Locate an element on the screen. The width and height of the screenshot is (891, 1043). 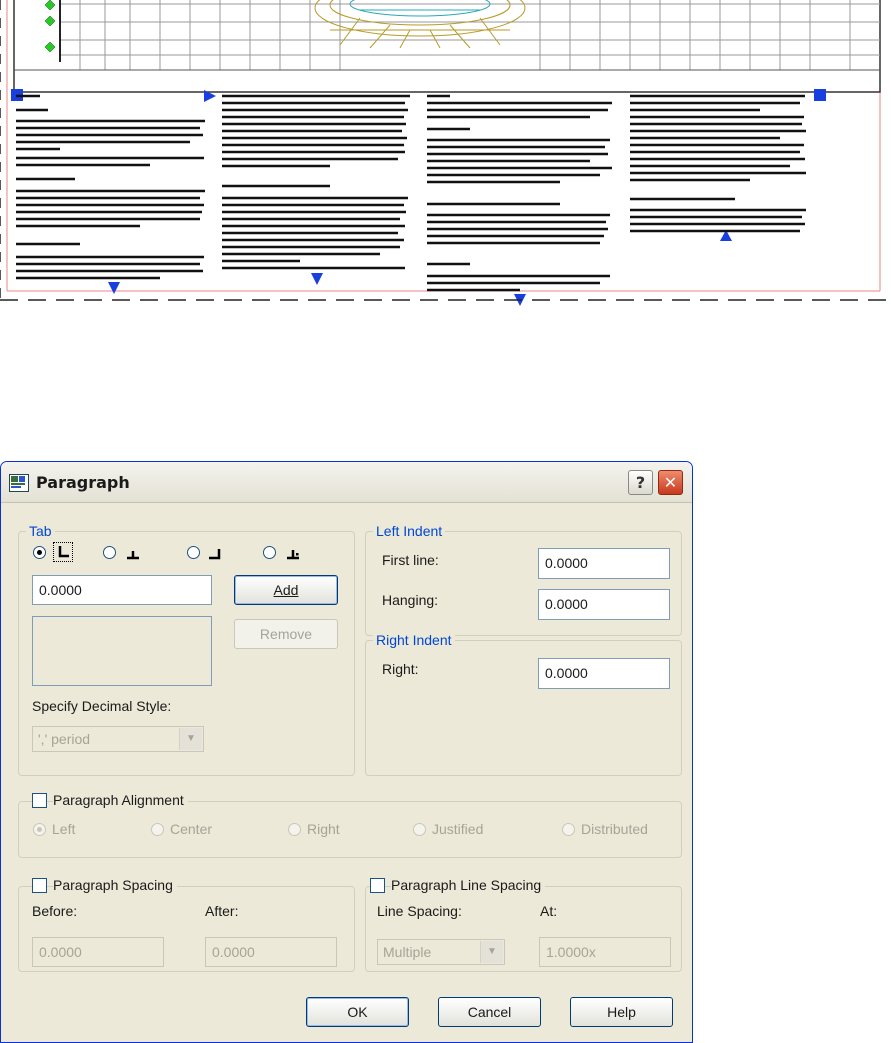
dialog-title: Paragraph is located at coordinates (83, 482).